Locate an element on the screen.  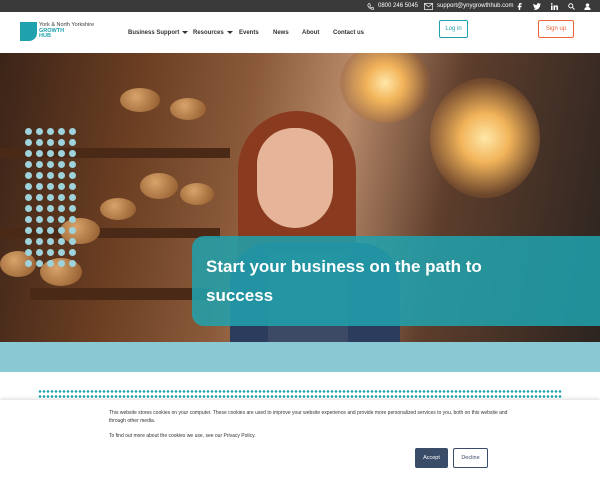
teal-strip is located at coordinates (300, 357).